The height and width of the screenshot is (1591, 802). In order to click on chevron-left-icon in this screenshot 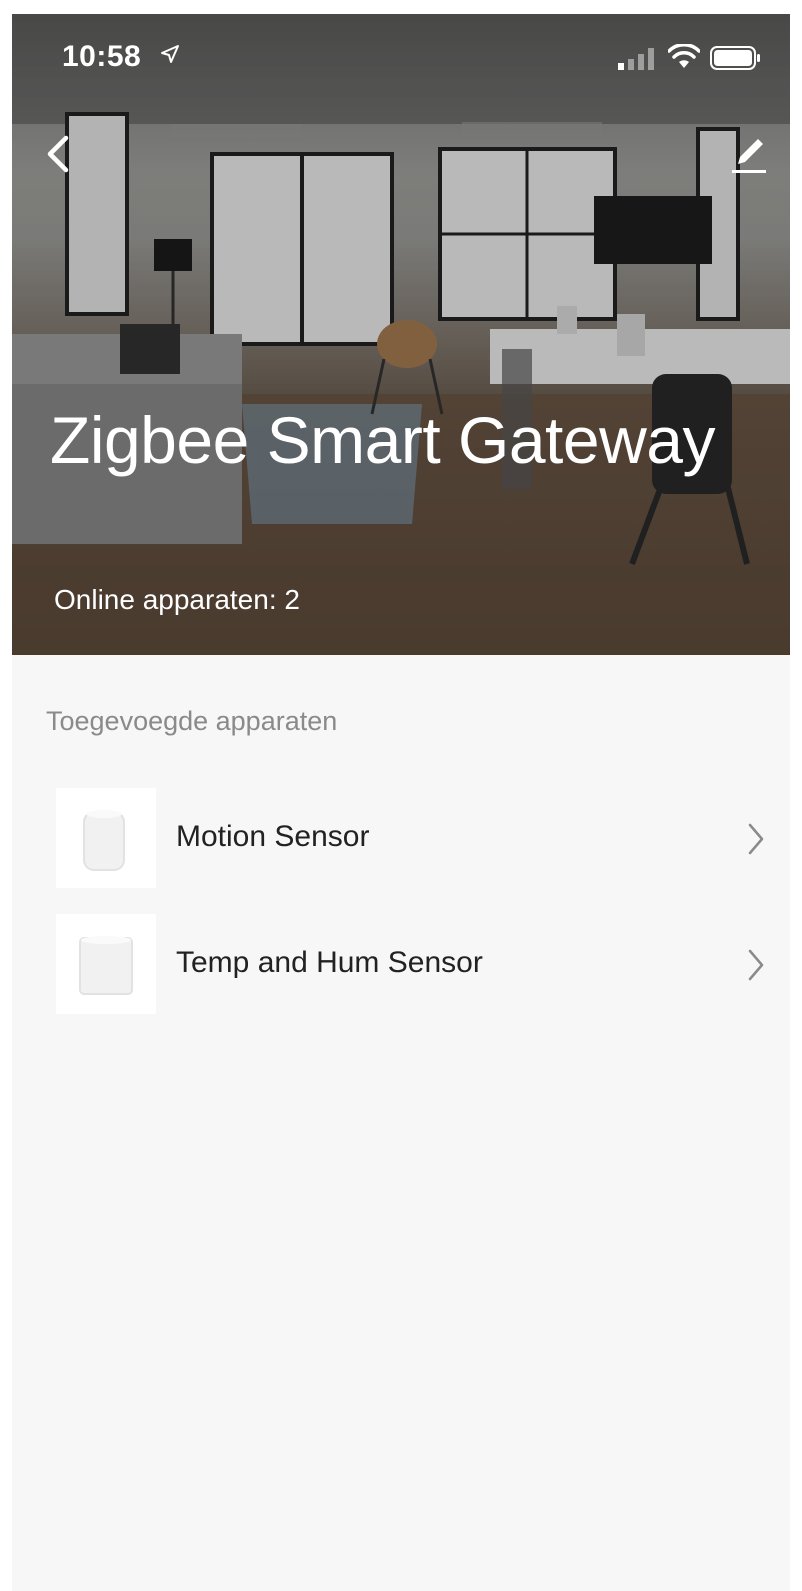, I will do `click(58, 154)`.